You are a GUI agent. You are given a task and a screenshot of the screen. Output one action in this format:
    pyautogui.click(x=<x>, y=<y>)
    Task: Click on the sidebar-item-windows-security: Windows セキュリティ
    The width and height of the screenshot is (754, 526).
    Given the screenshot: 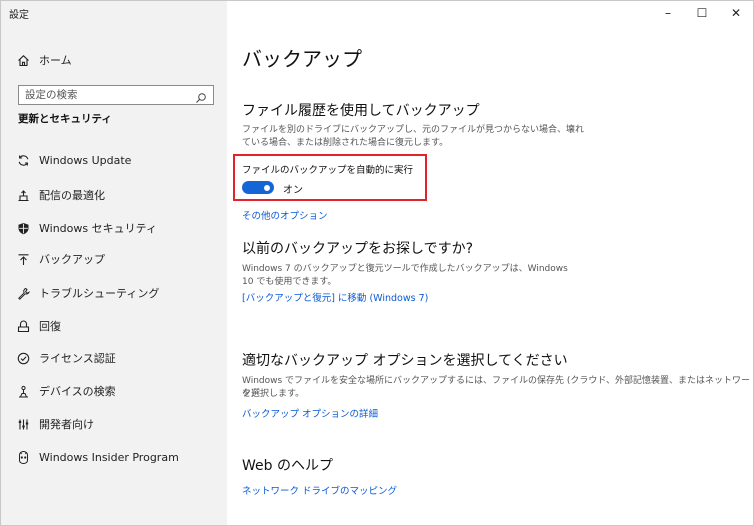 What is the action you would take?
    pyautogui.click(x=114, y=228)
    